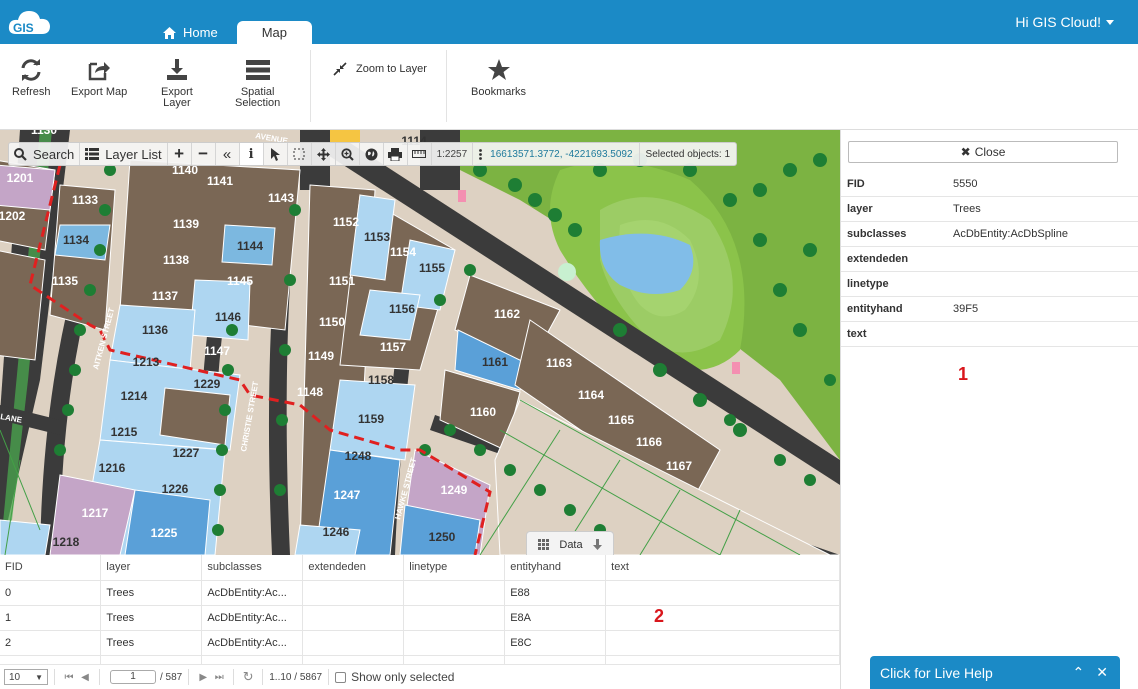 This screenshot has height=689, width=1138. Describe the element at coordinates (251, 154) in the screenshot. I see `info-tool-button: i` at that location.